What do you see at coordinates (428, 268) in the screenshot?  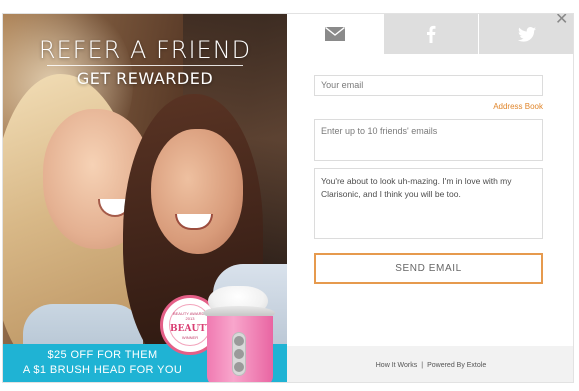 I see `send-email-button: SEND EMAIL` at bounding box center [428, 268].